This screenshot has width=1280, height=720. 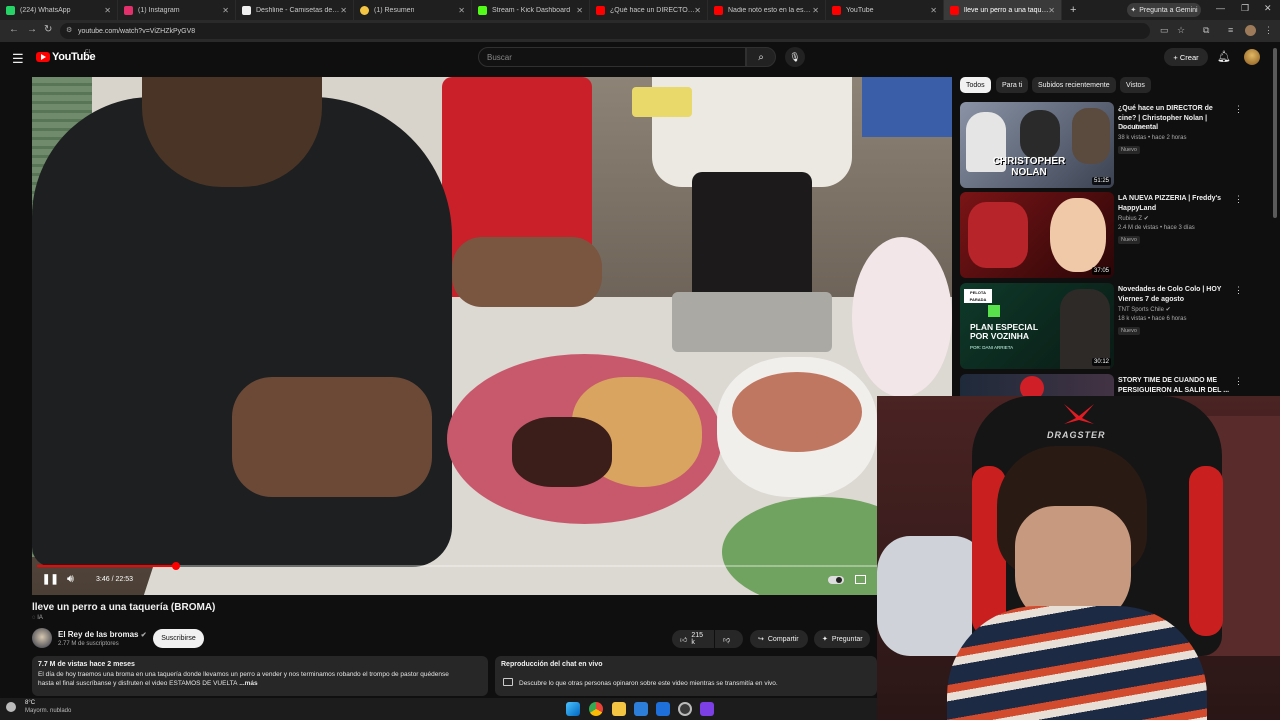 I want to click on tab-label: Nadie notó esto en la escena, so click(x=770, y=10).